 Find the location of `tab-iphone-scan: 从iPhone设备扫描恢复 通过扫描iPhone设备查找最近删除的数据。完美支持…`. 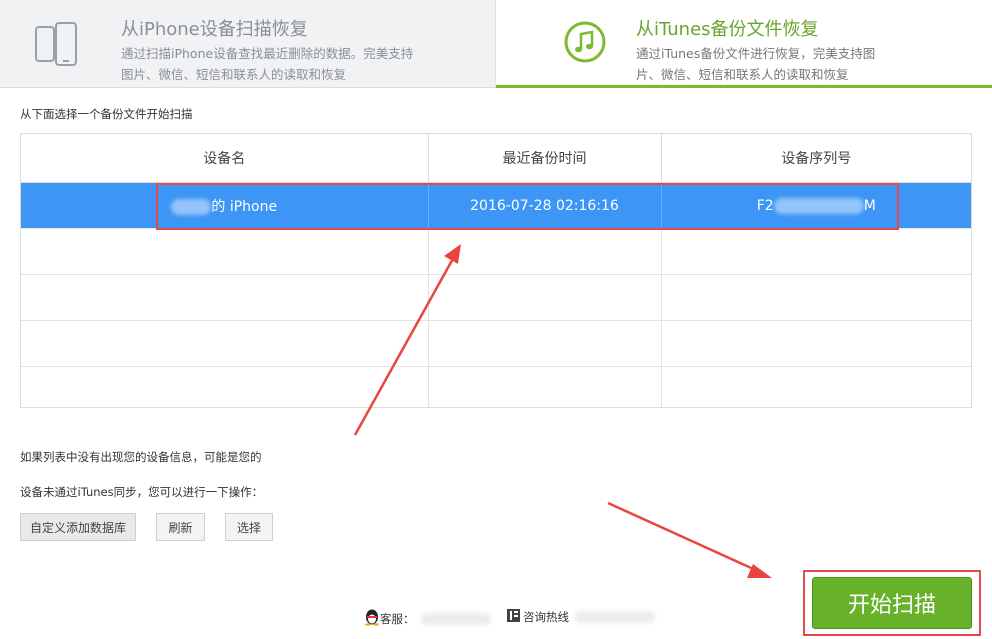

tab-iphone-scan: 从iPhone设备扫描恢复 通过扫描iPhone设备查找最近删除的数据。完美支持… is located at coordinates (248, 44).